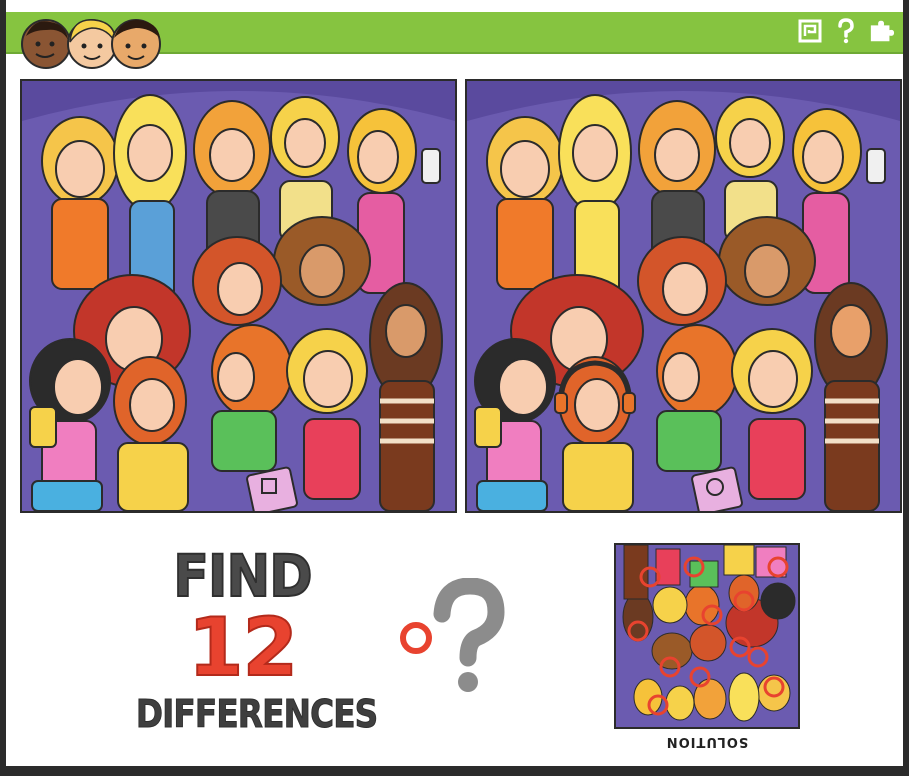 This screenshot has height=776, width=909. Describe the element at coordinates (882, 31) in the screenshot. I see `puzzle-piece-icon` at that location.